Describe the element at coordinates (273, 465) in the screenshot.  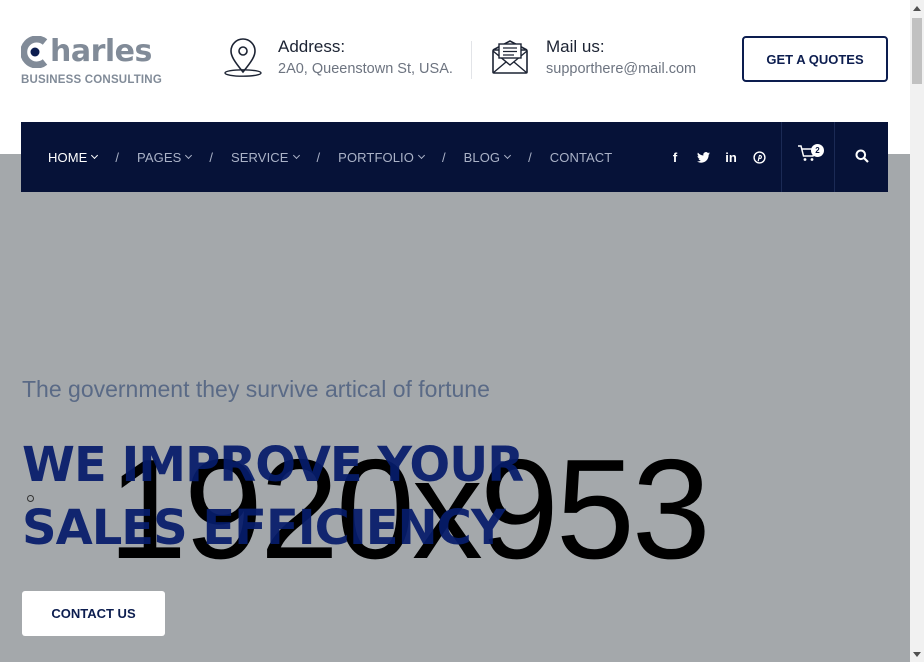
I see `hero-headline-line: WE IMPROVE YOUR` at that location.